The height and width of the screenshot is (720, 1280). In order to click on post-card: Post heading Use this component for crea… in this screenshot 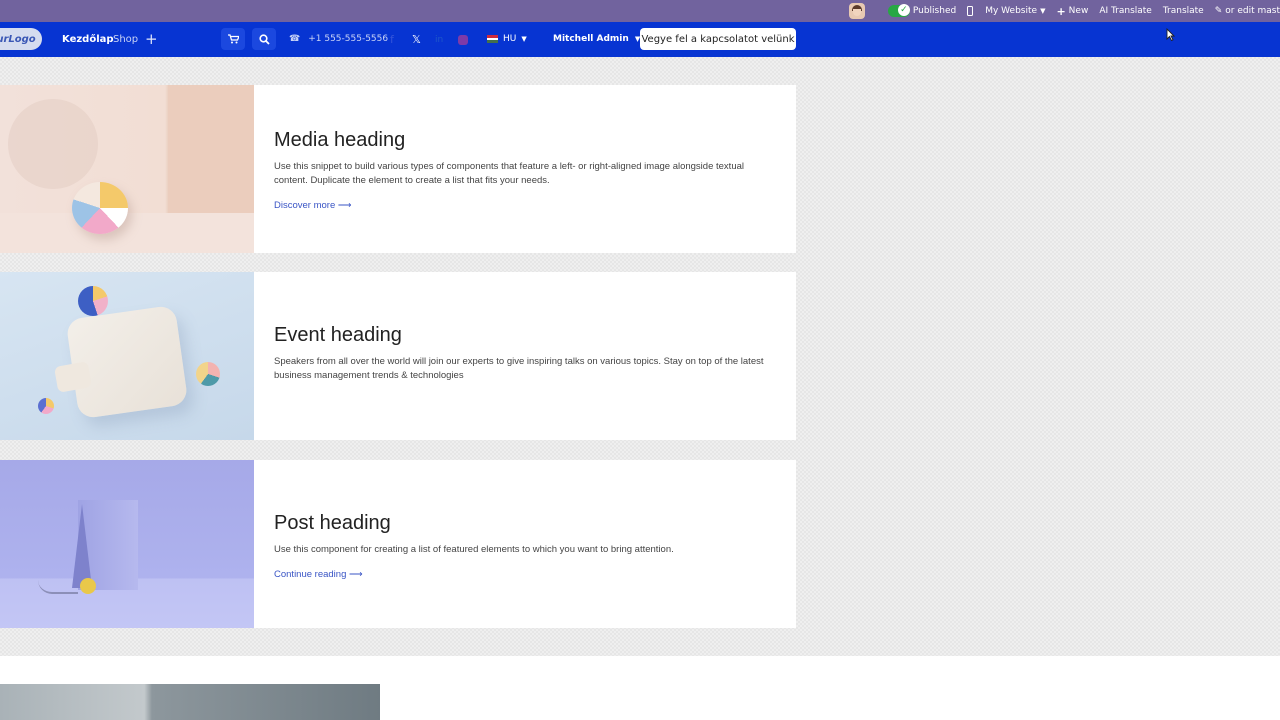, I will do `click(398, 544)`.